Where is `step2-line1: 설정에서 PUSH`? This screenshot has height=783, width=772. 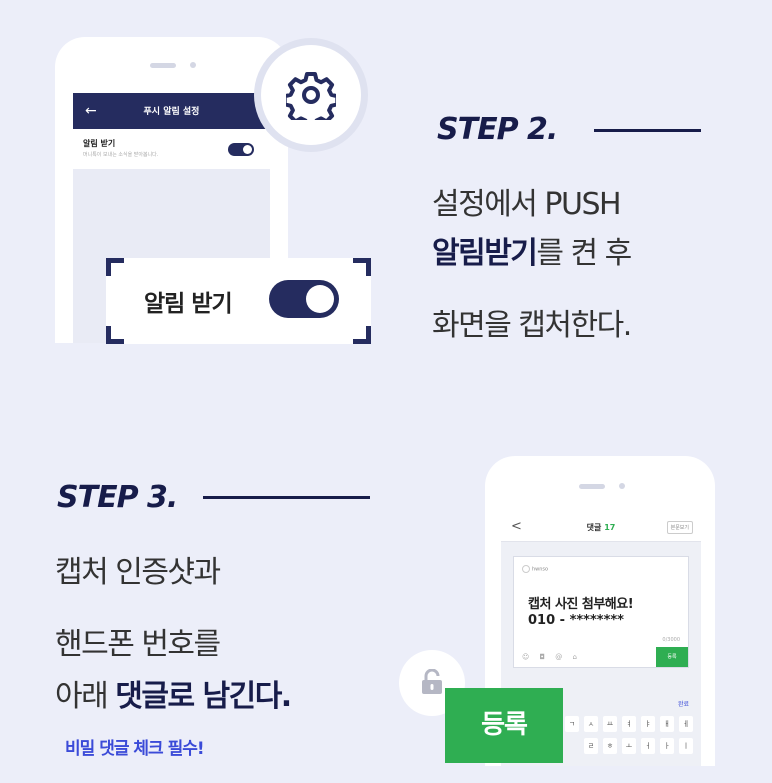 step2-line1: 설정에서 PUSH is located at coordinates (527, 204).